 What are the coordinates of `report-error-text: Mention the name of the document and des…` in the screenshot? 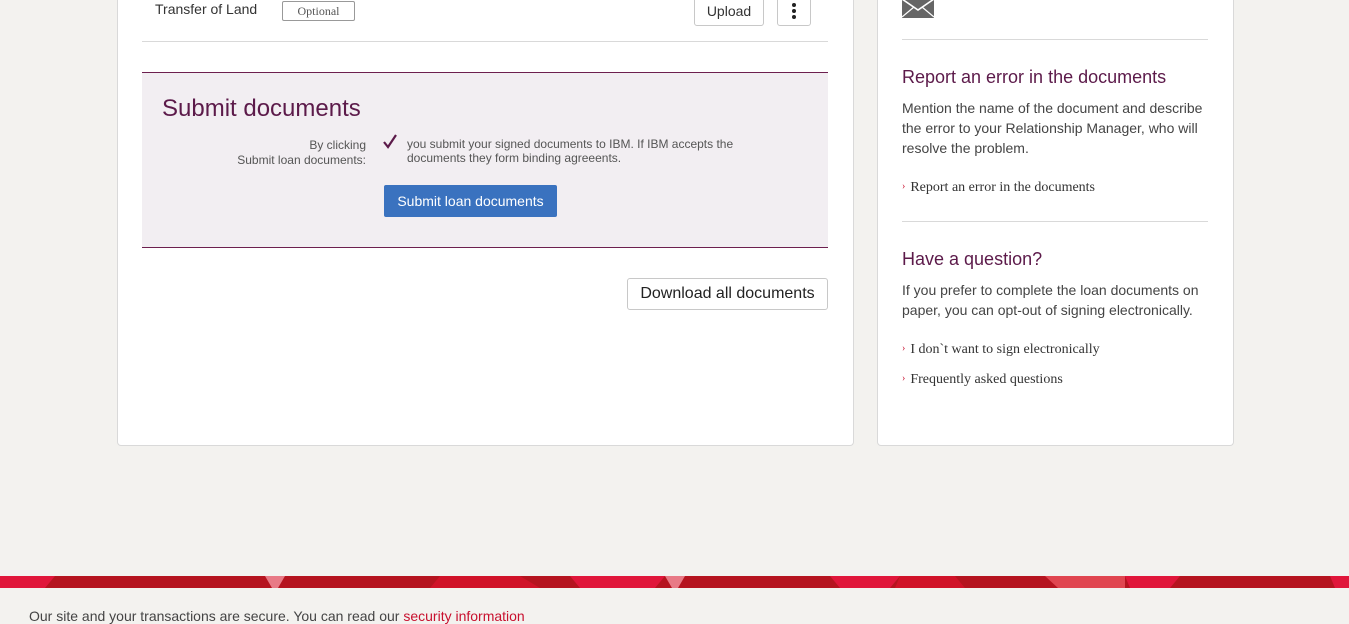 It's located at (1052, 128).